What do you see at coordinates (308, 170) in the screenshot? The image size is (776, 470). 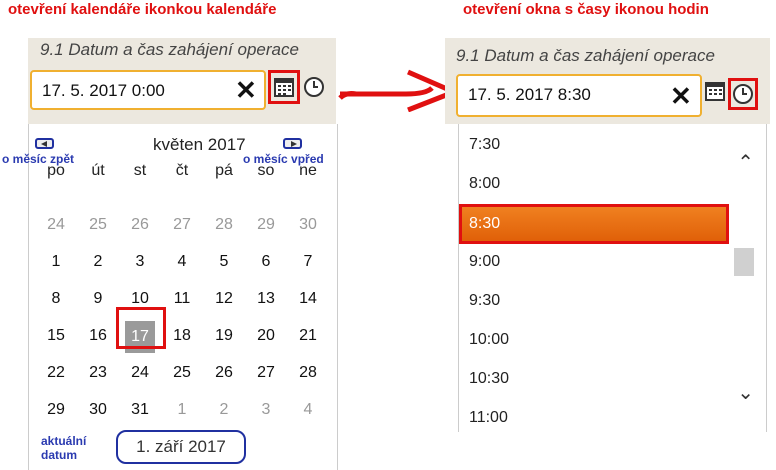 I see `weekday-label: ne` at bounding box center [308, 170].